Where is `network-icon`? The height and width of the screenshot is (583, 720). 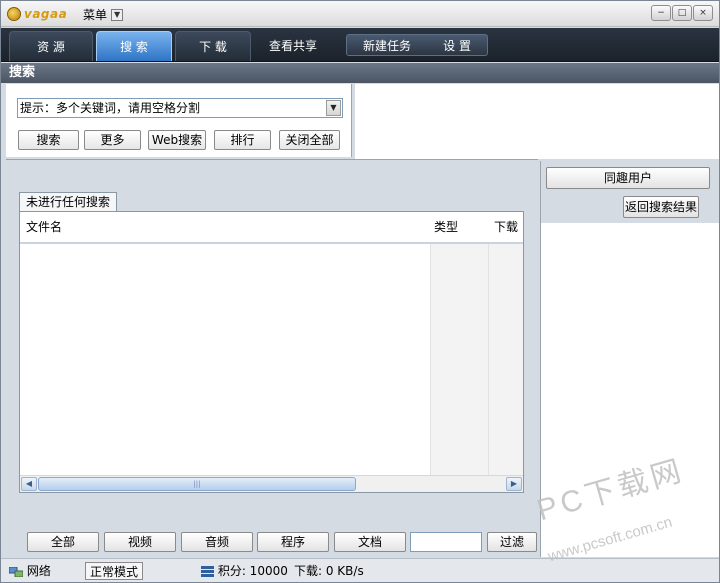 network-icon is located at coordinates (16, 571).